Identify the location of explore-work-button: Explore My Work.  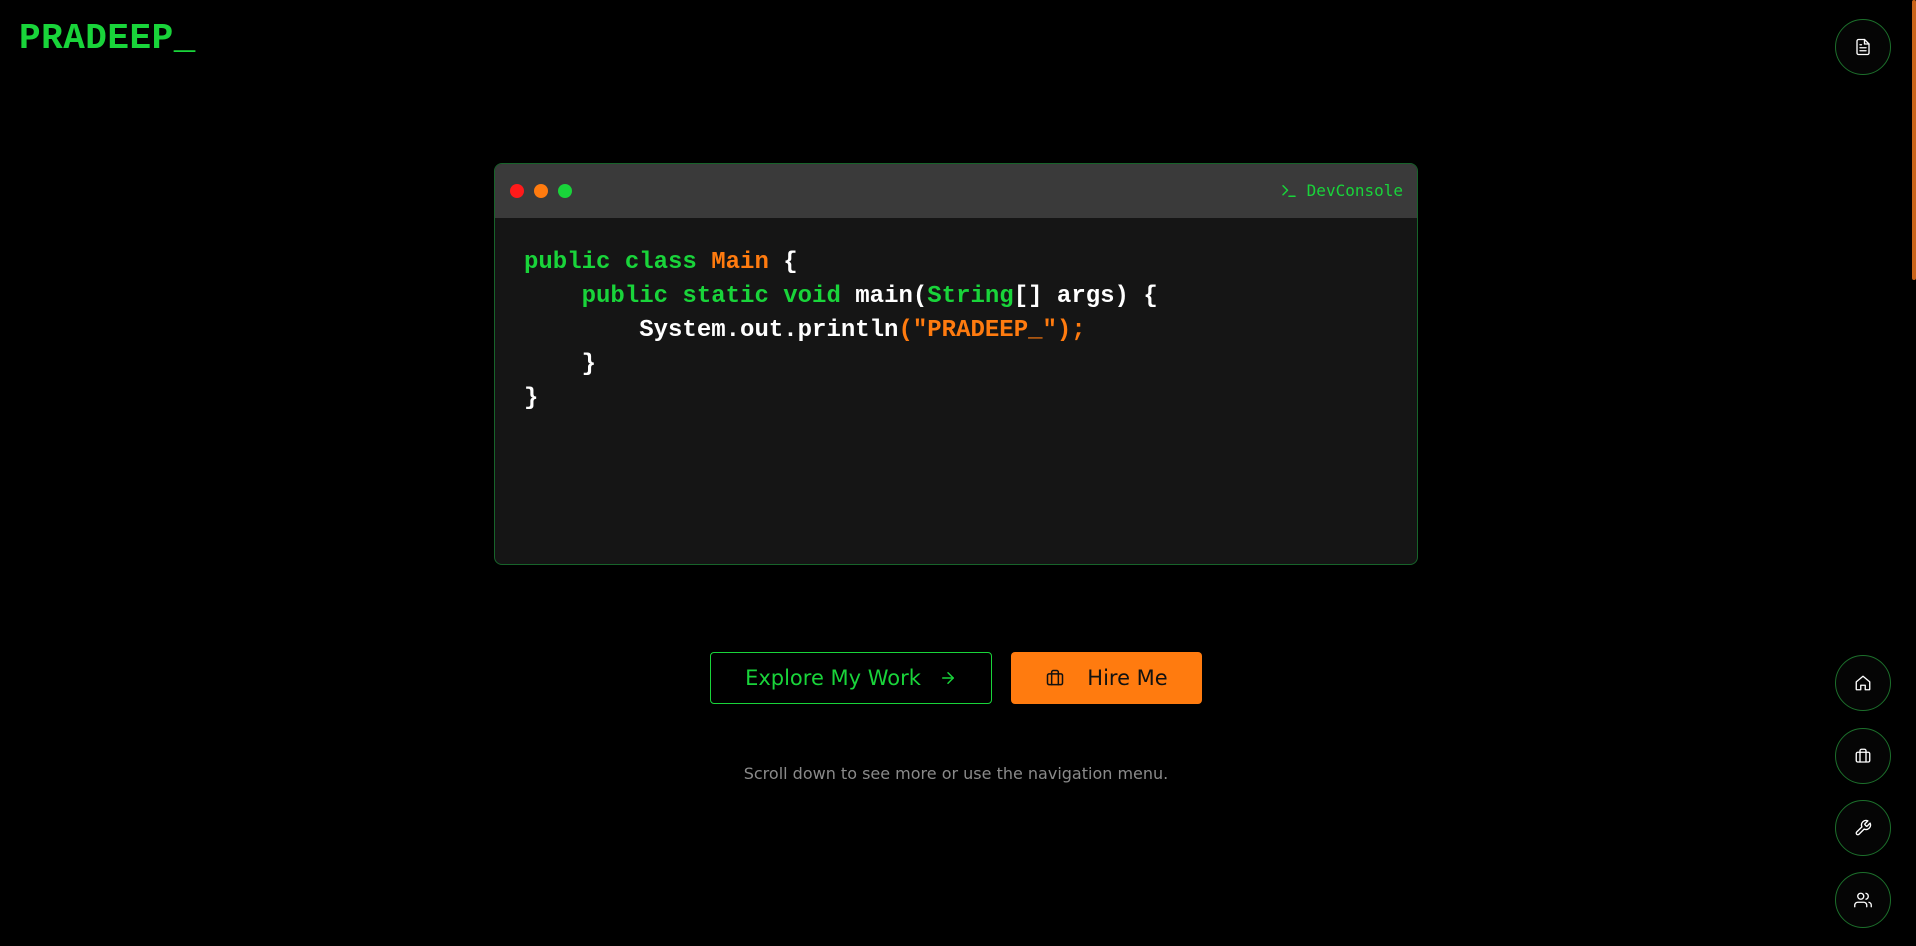
(851, 678).